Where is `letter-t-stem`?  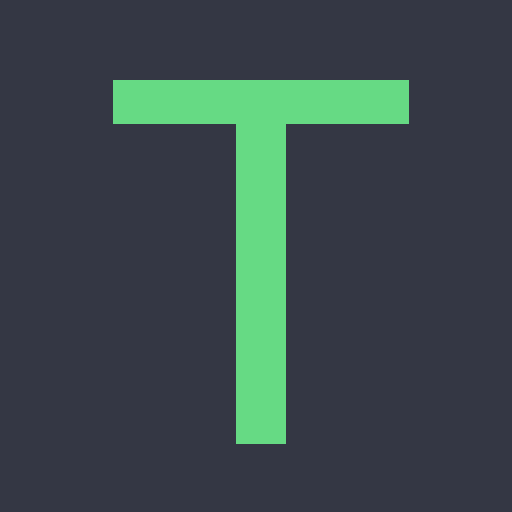 letter-t-stem is located at coordinates (261, 262).